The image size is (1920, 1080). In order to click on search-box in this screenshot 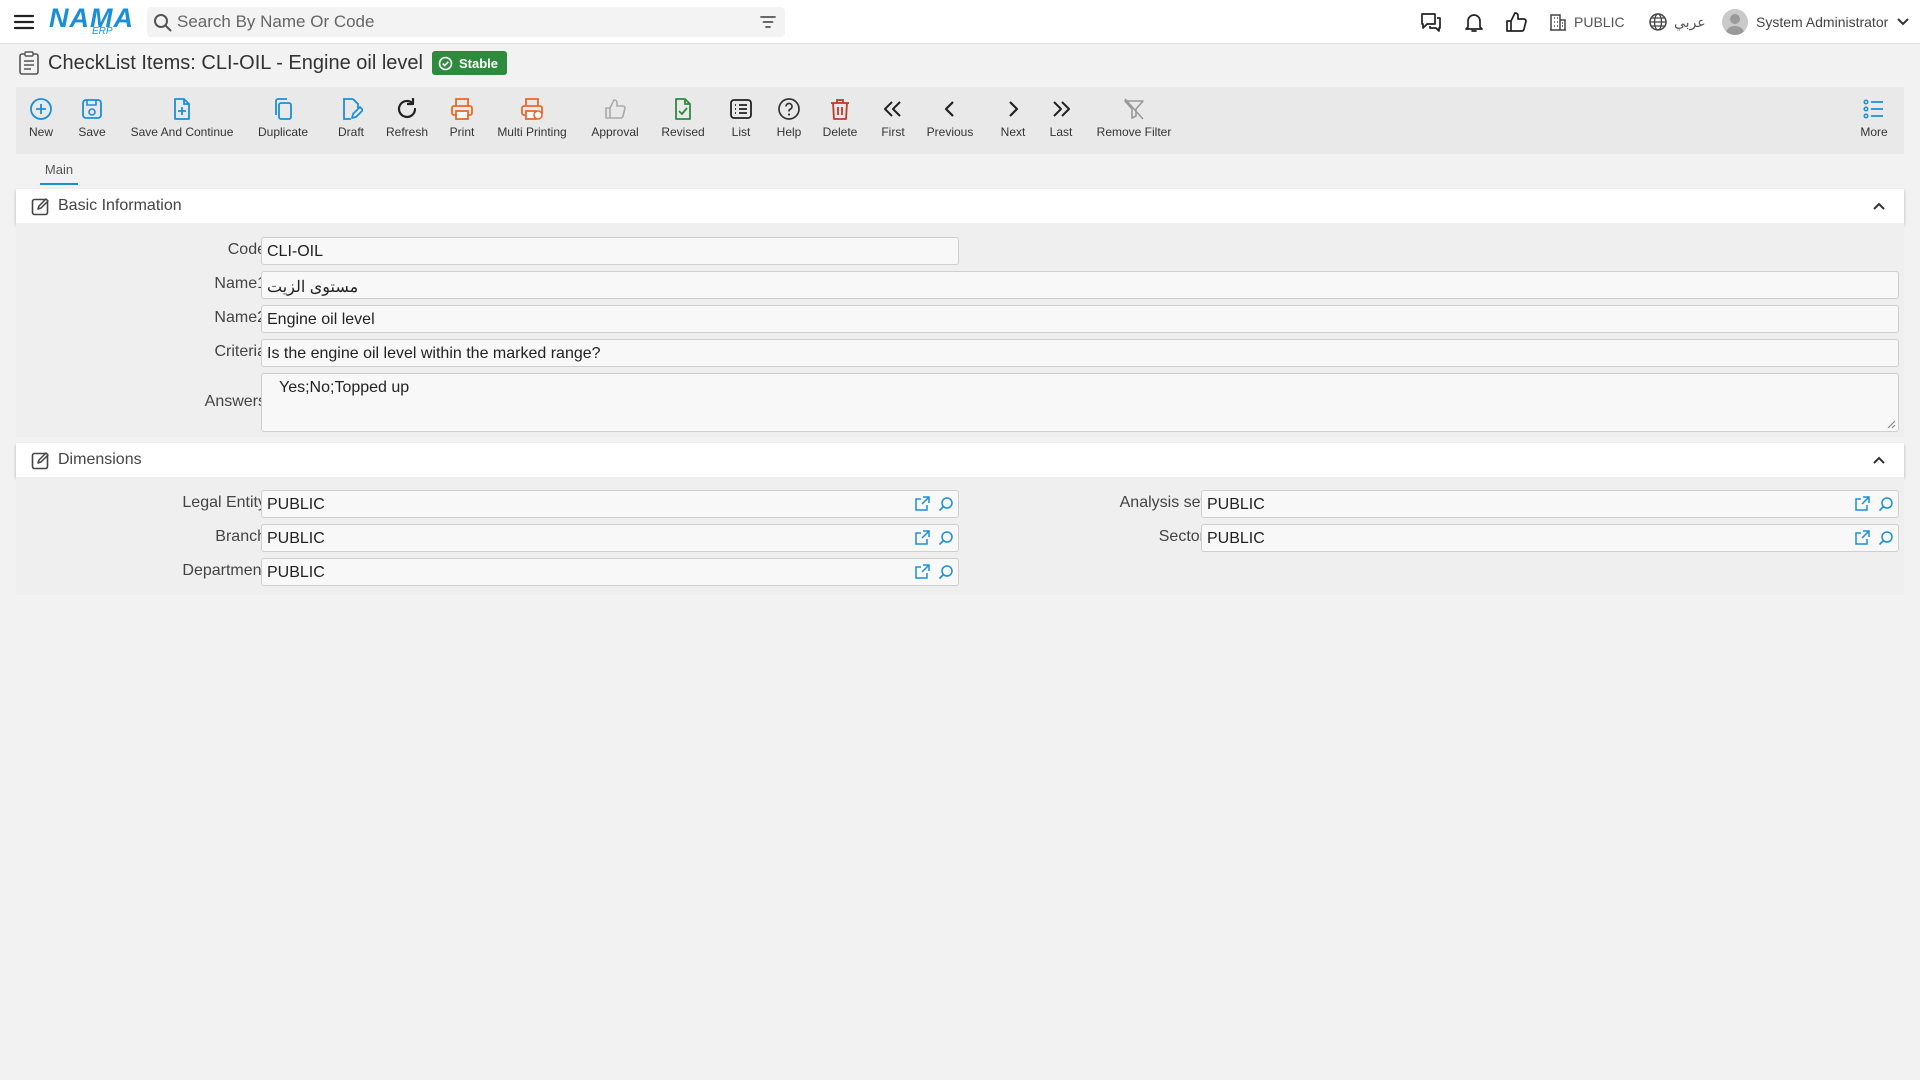, I will do `click(466, 22)`.